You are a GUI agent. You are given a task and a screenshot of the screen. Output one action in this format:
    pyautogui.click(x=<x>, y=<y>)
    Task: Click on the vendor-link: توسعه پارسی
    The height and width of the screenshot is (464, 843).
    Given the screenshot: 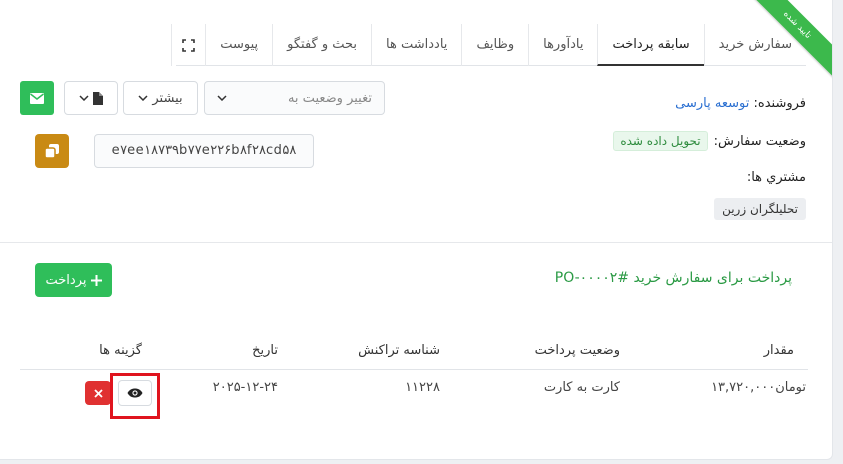 What is the action you would take?
    pyautogui.click(x=712, y=103)
    